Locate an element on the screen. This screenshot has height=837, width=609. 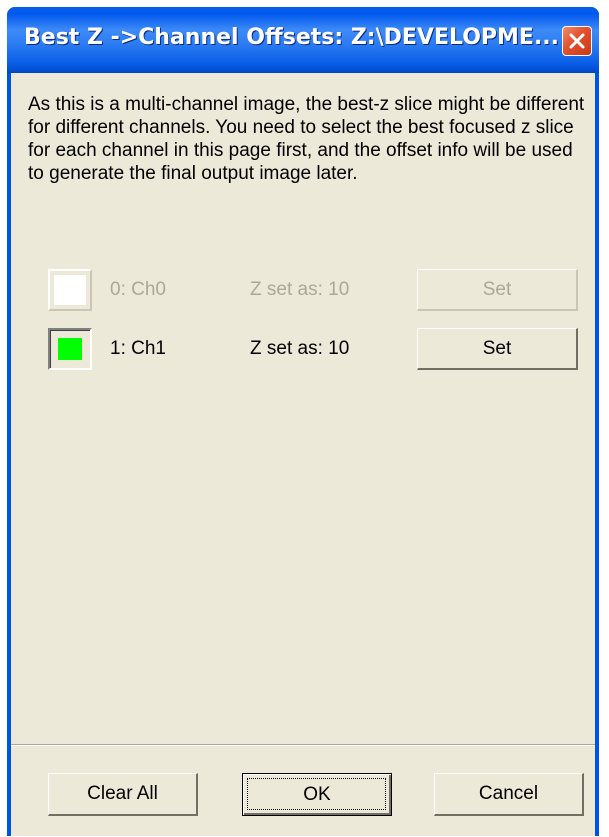
channel-row-1: 1: Ch1 Z set as: 10 Set is located at coordinates (303, 349).